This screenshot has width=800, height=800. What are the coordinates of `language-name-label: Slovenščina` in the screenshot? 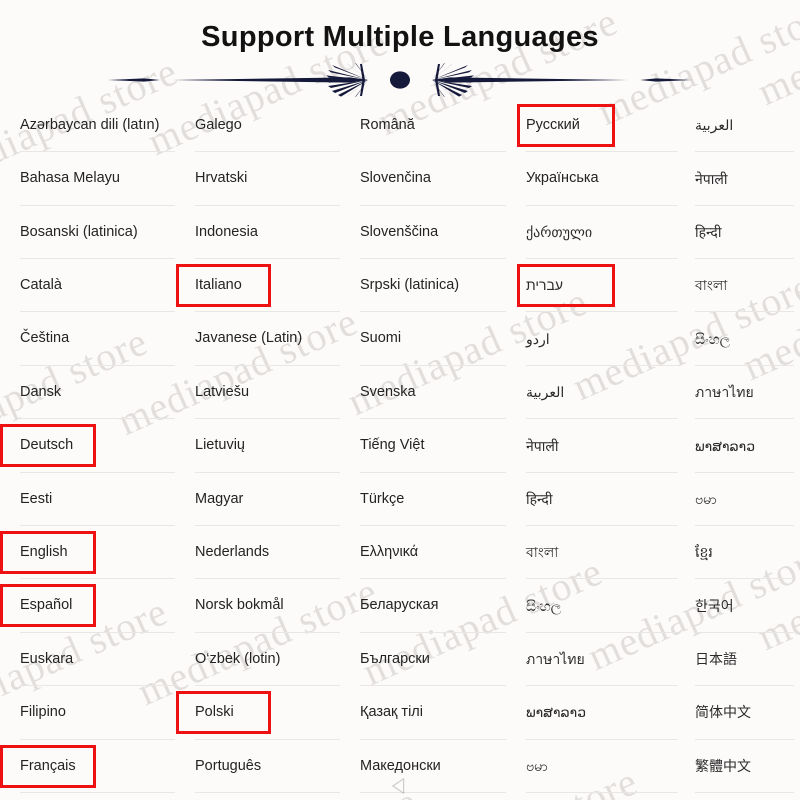 It's located at (399, 231).